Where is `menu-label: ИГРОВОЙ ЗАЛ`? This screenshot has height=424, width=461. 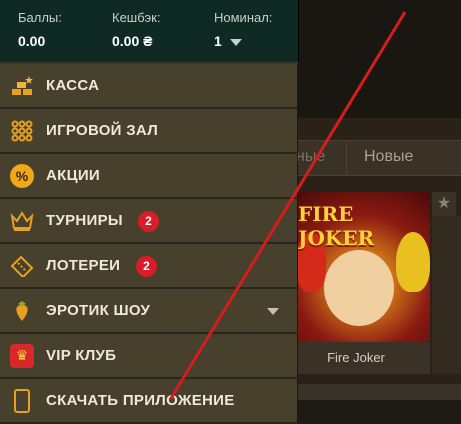 menu-label: ИГРОВОЙ ЗАЛ is located at coordinates (102, 130).